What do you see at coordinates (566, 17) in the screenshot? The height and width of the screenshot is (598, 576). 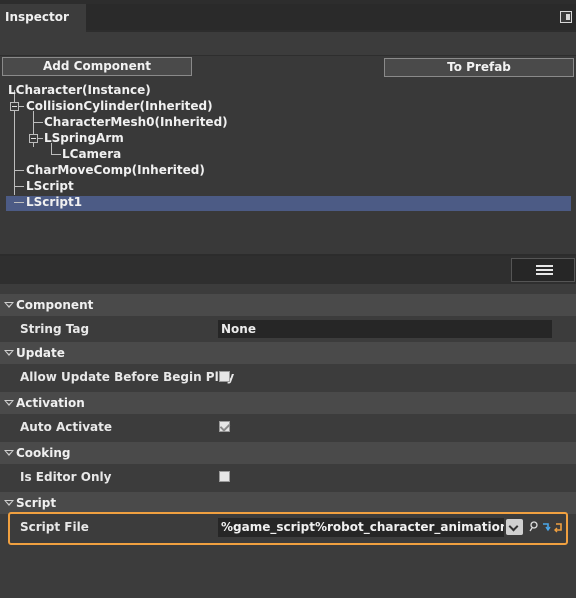 I see `dock-icon` at bounding box center [566, 17].